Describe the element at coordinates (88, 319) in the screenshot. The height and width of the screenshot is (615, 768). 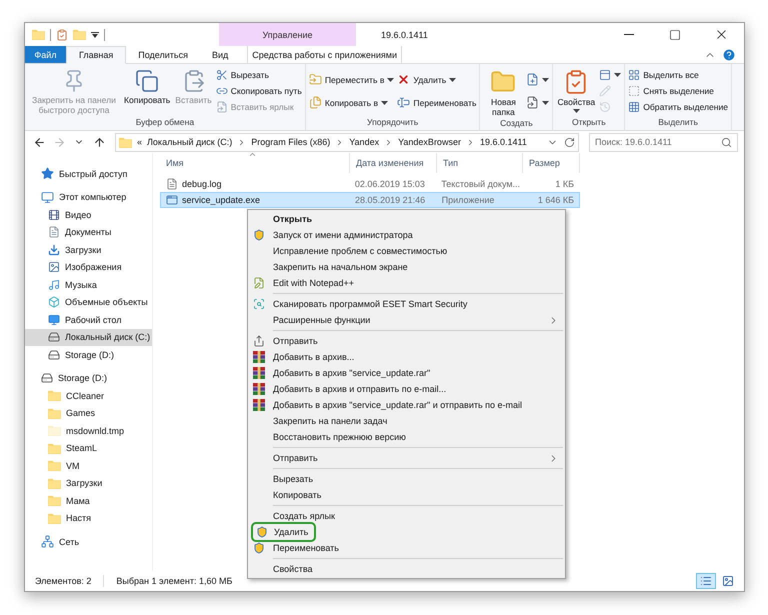
I see `nav-item: Рабочий стол` at that location.